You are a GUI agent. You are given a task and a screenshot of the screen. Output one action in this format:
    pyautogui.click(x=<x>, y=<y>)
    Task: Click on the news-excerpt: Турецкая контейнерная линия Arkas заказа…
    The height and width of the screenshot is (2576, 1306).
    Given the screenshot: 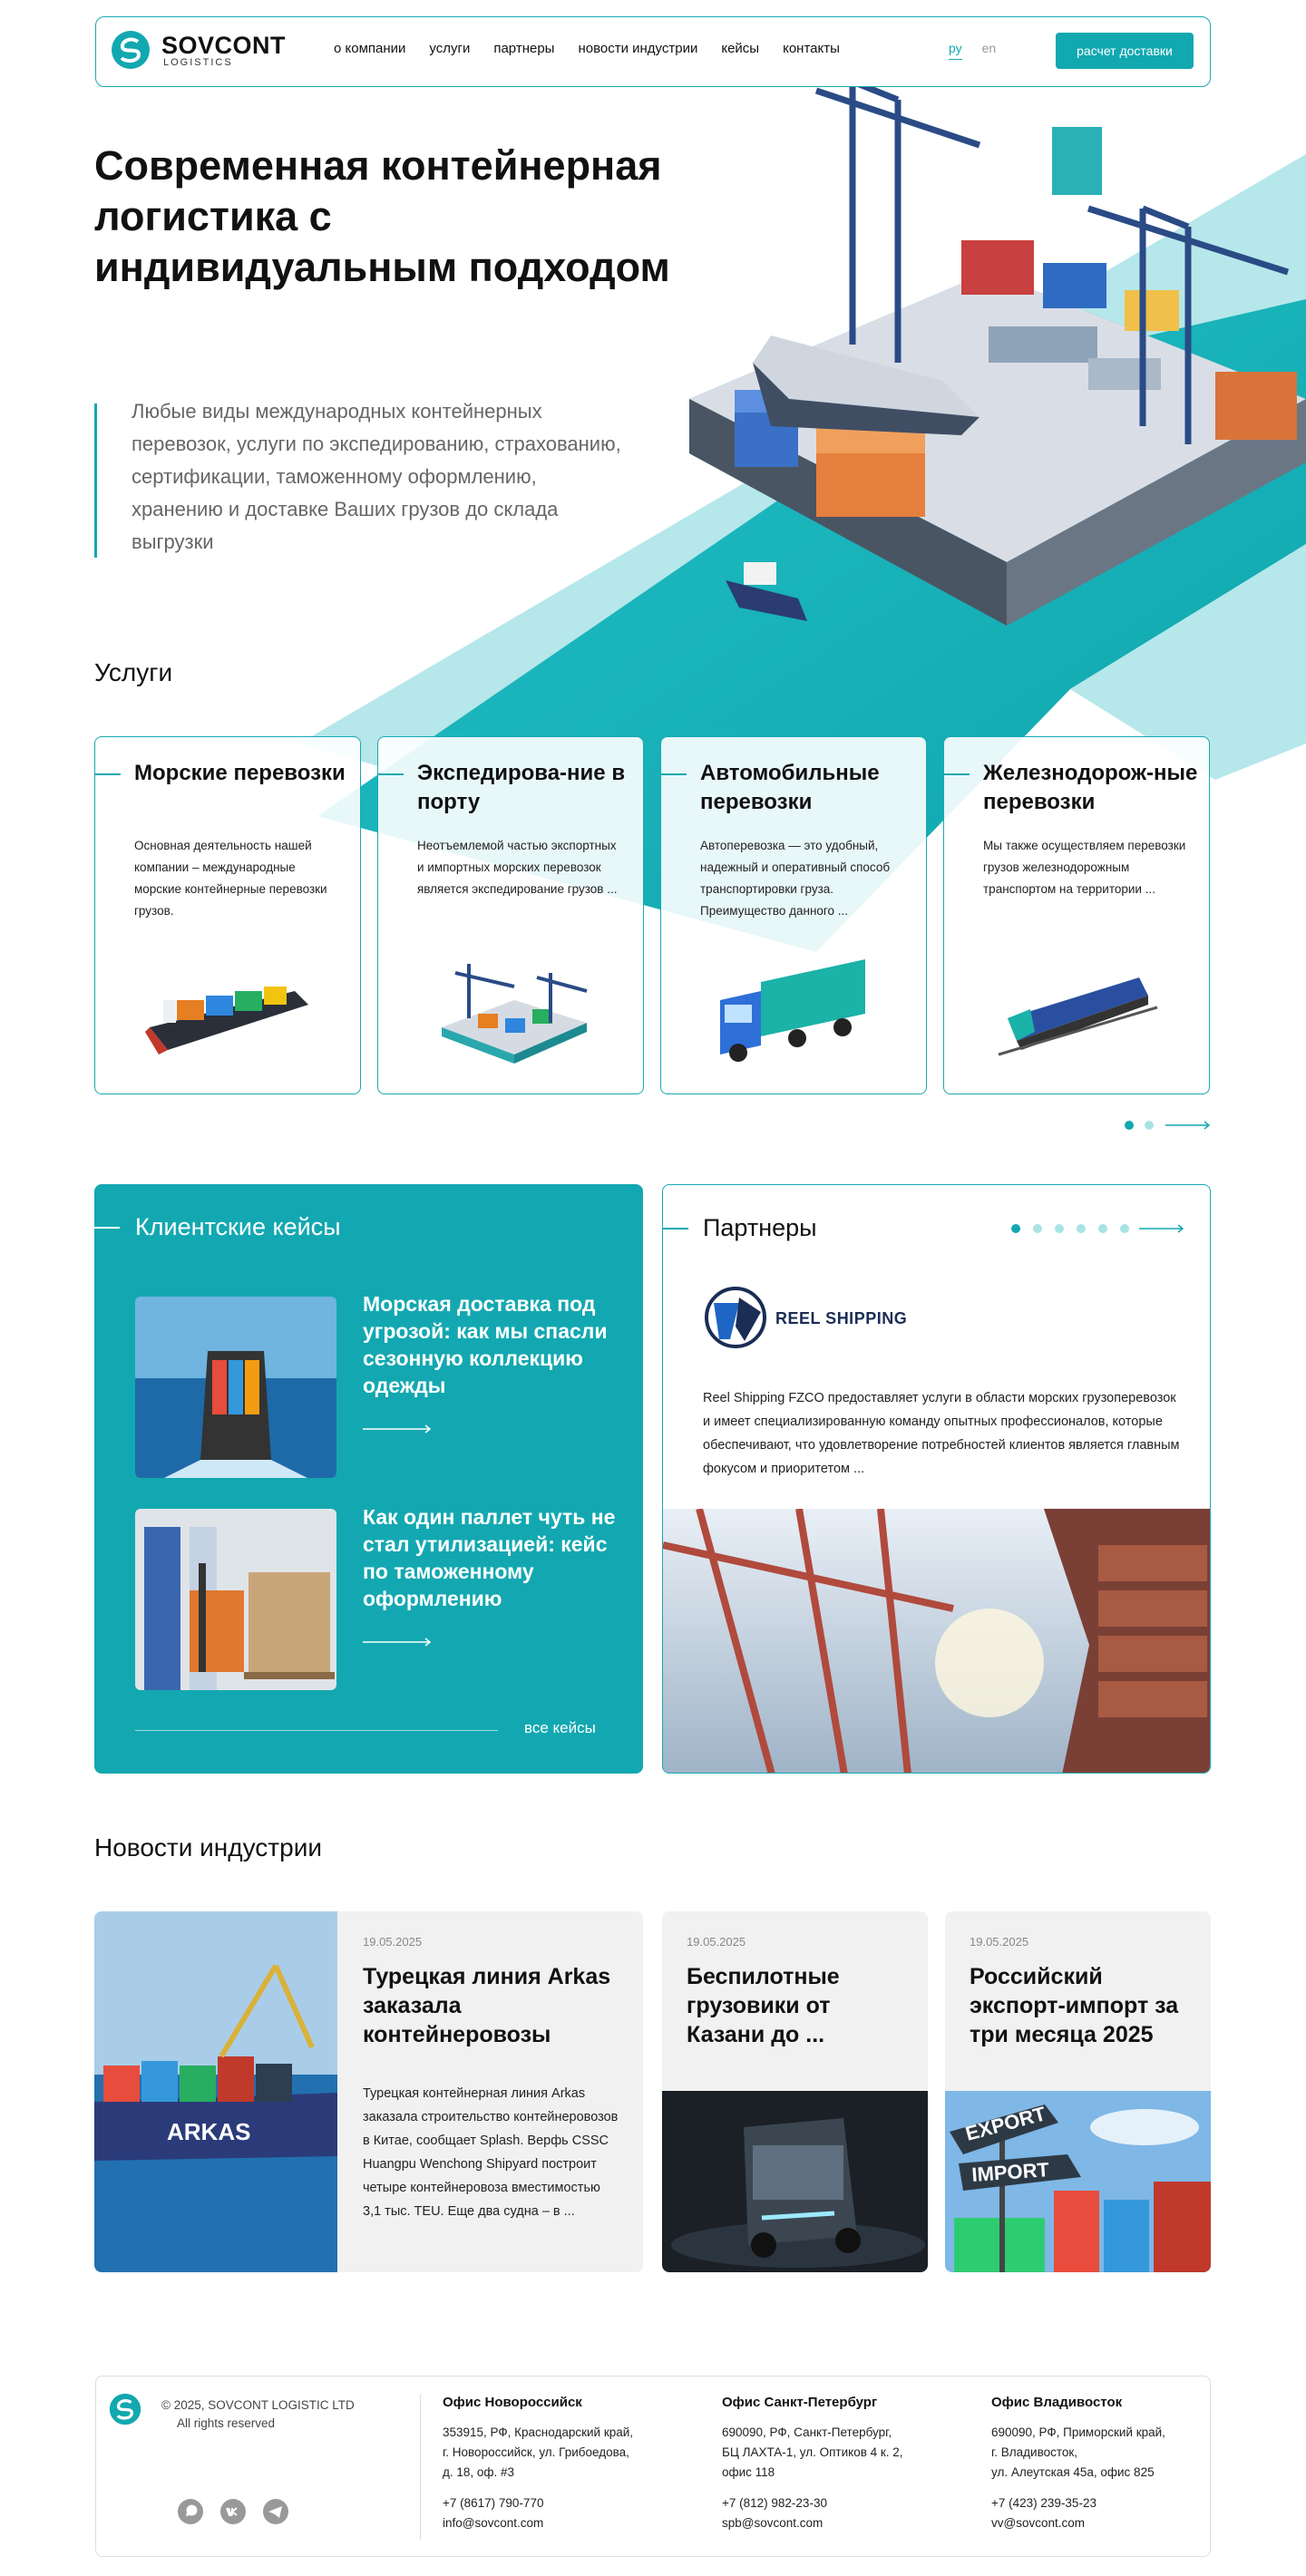 What is the action you would take?
    pyautogui.click(x=491, y=2152)
    